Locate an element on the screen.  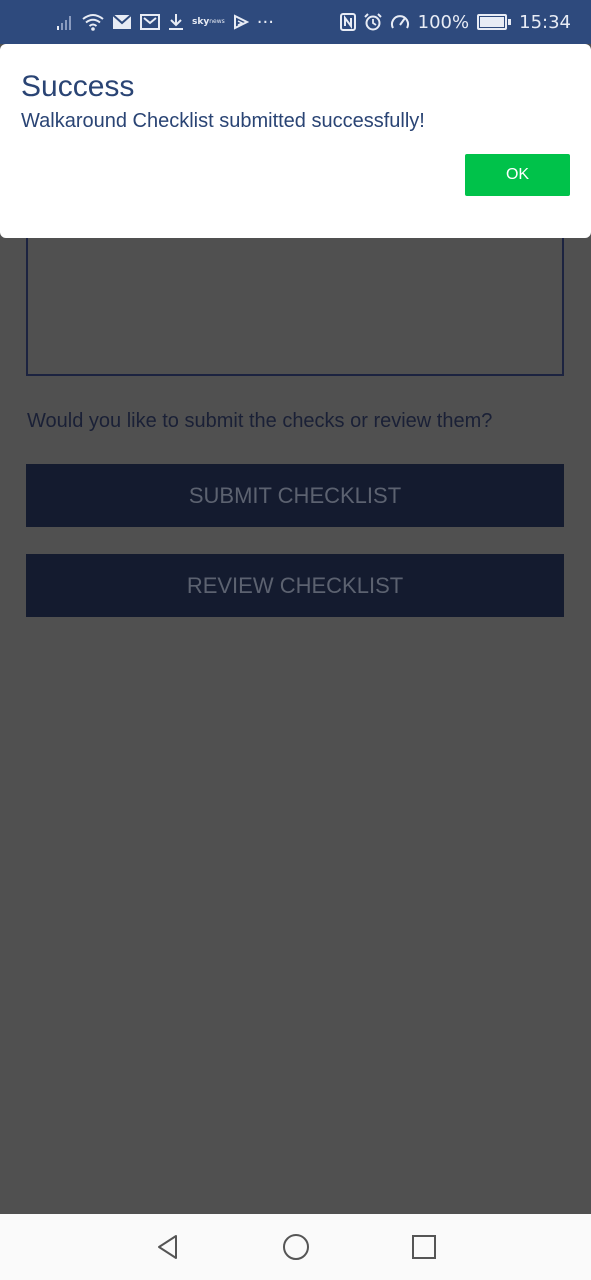
clock: 15:34 is located at coordinates (545, 22).